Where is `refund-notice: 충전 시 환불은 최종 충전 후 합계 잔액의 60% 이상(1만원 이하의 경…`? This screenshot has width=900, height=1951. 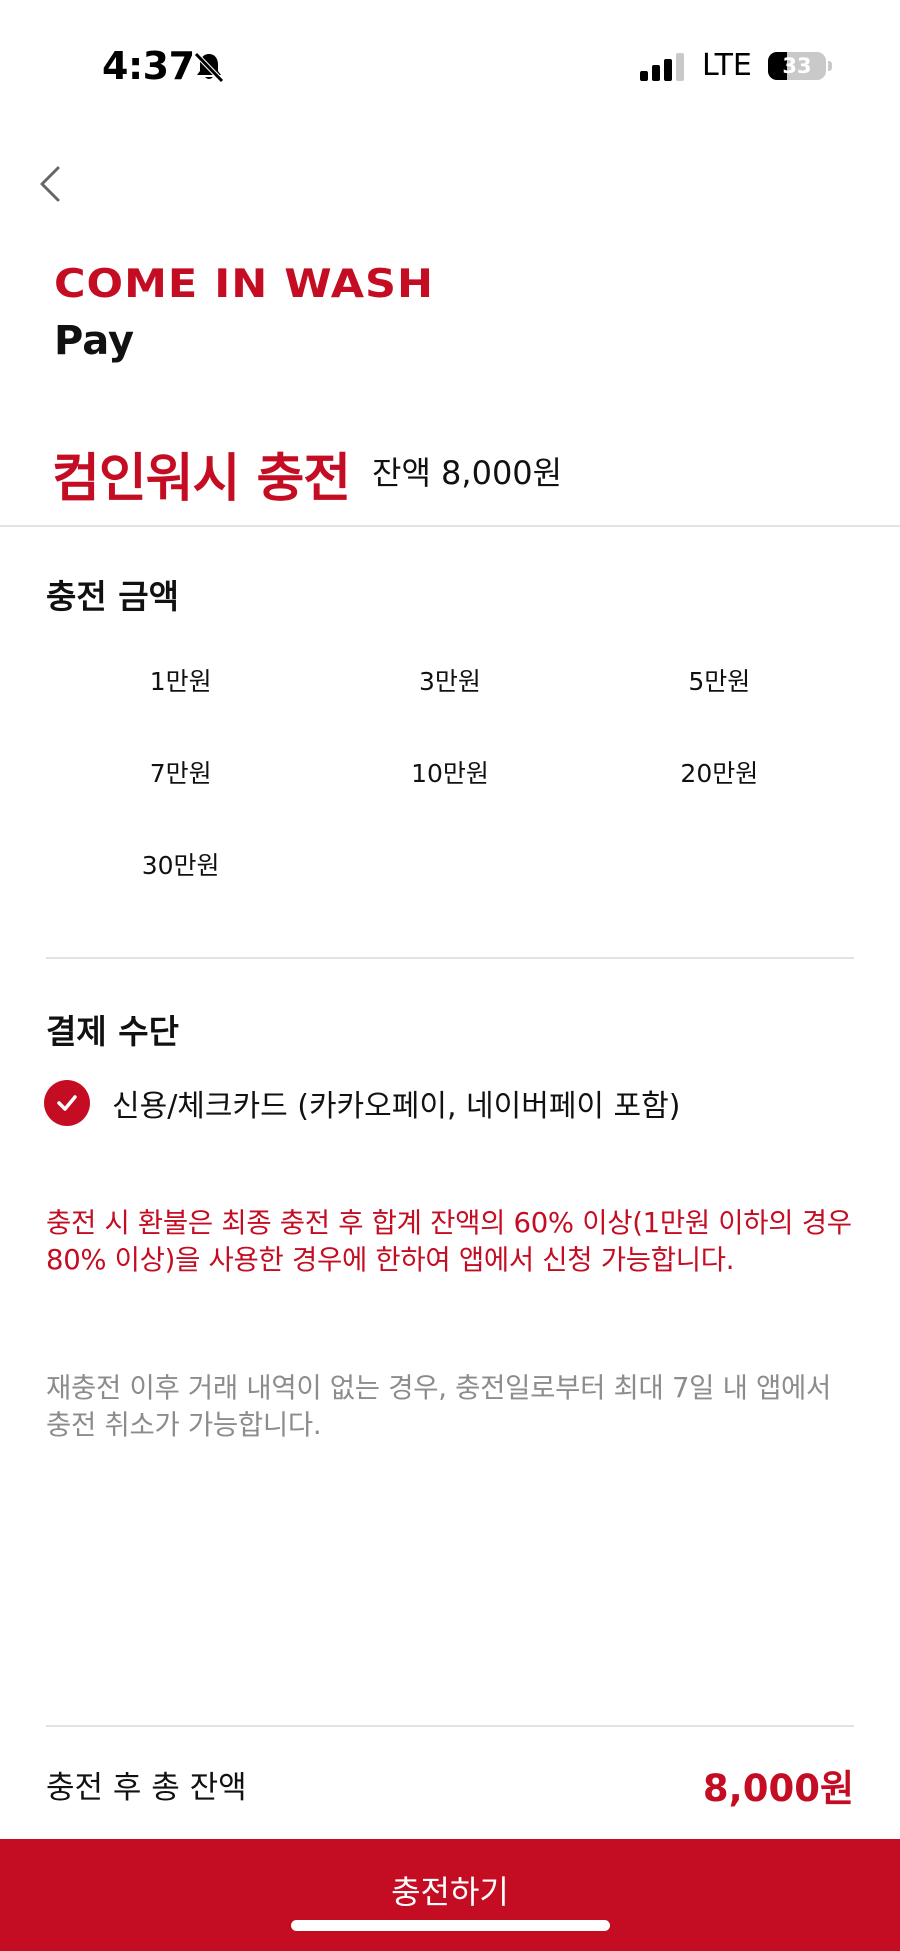 refund-notice: 충전 시 환불은 최종 충전 후 합계 잔액의 60% 이상(1만원 이하의 경… is located at coordinates (449, 1241).